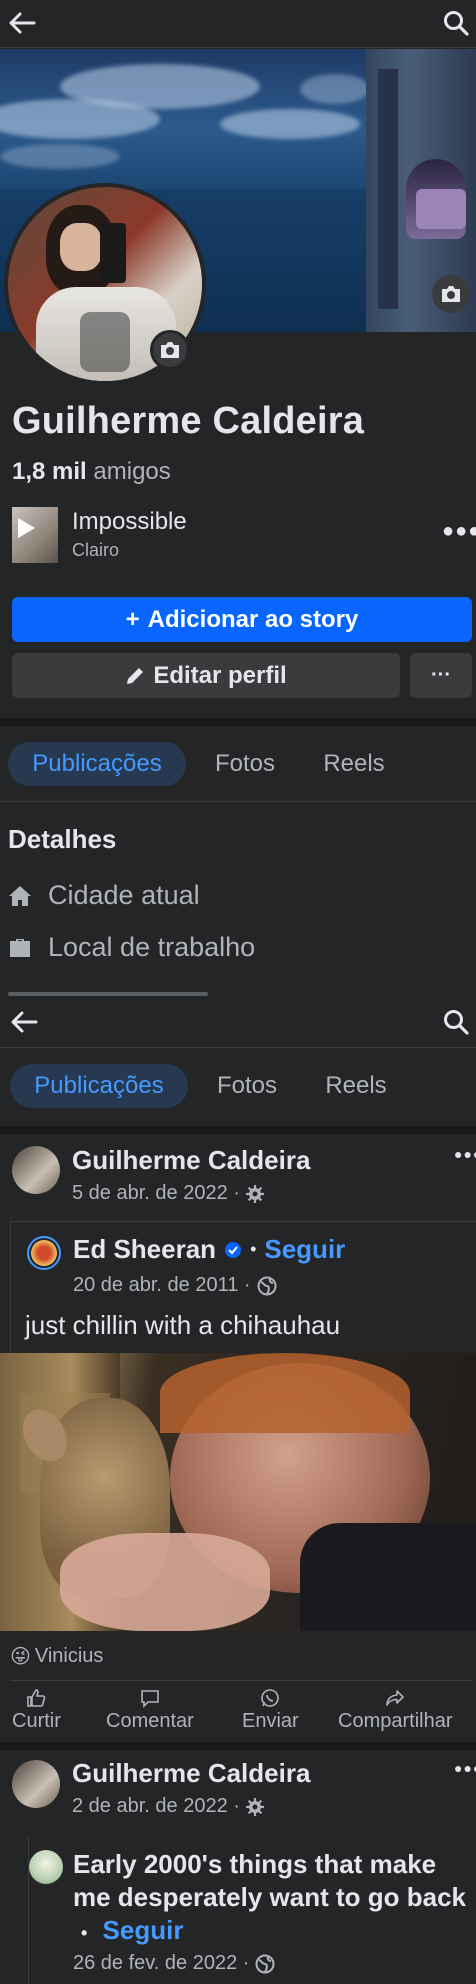  Describe the element at coordinates (35, 535) in the screenshot. I see `music-thumbnail` at that location.